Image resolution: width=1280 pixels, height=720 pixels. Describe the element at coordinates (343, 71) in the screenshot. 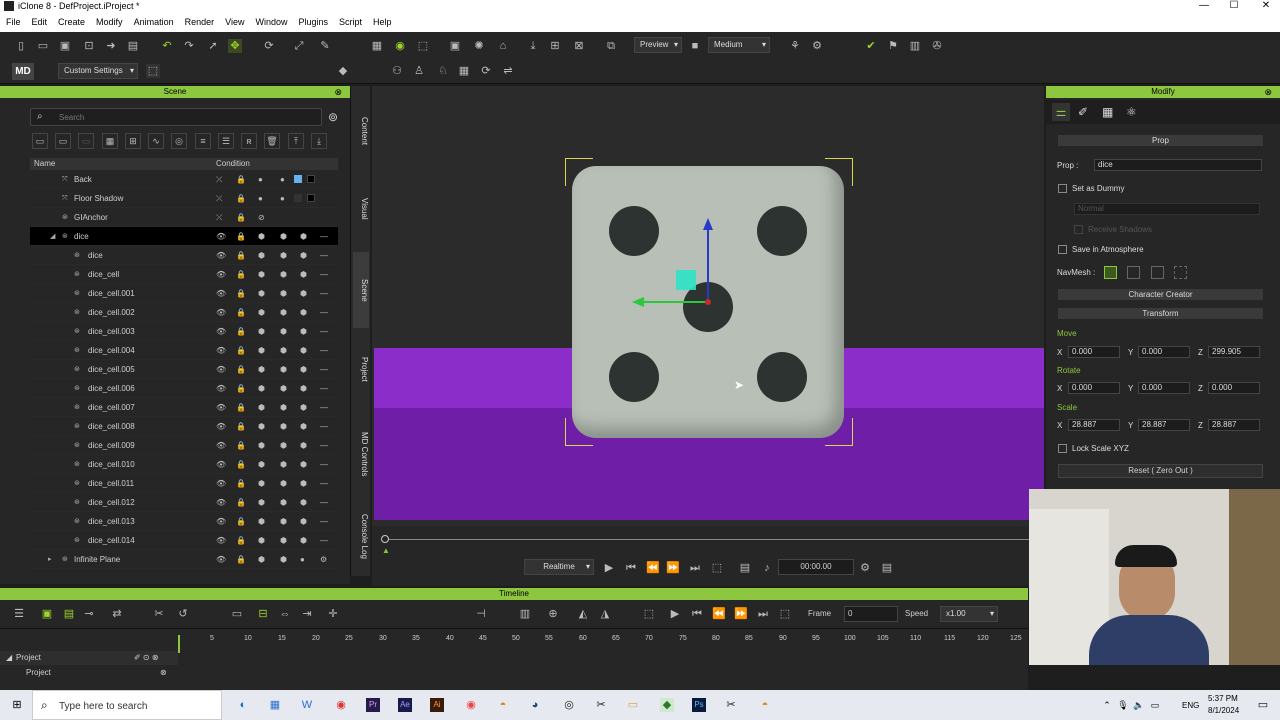

I see `diamond-icon: ◆` at that location.